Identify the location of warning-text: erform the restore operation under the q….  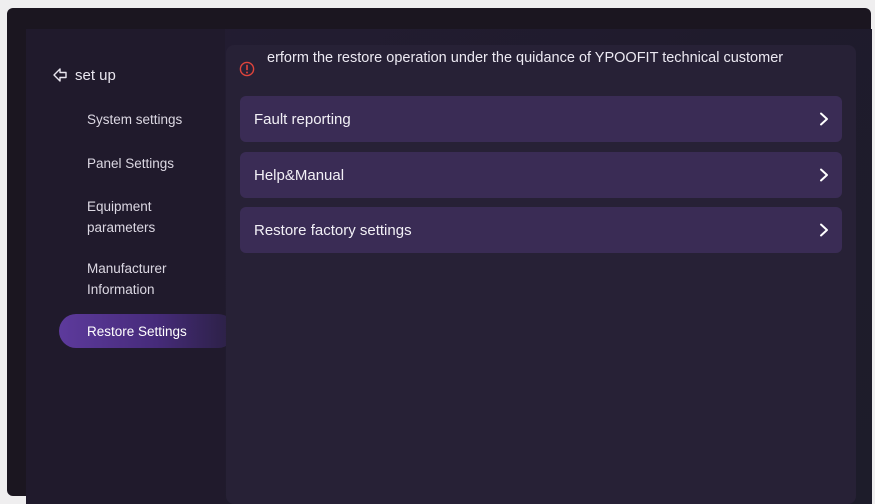
(525, 58).